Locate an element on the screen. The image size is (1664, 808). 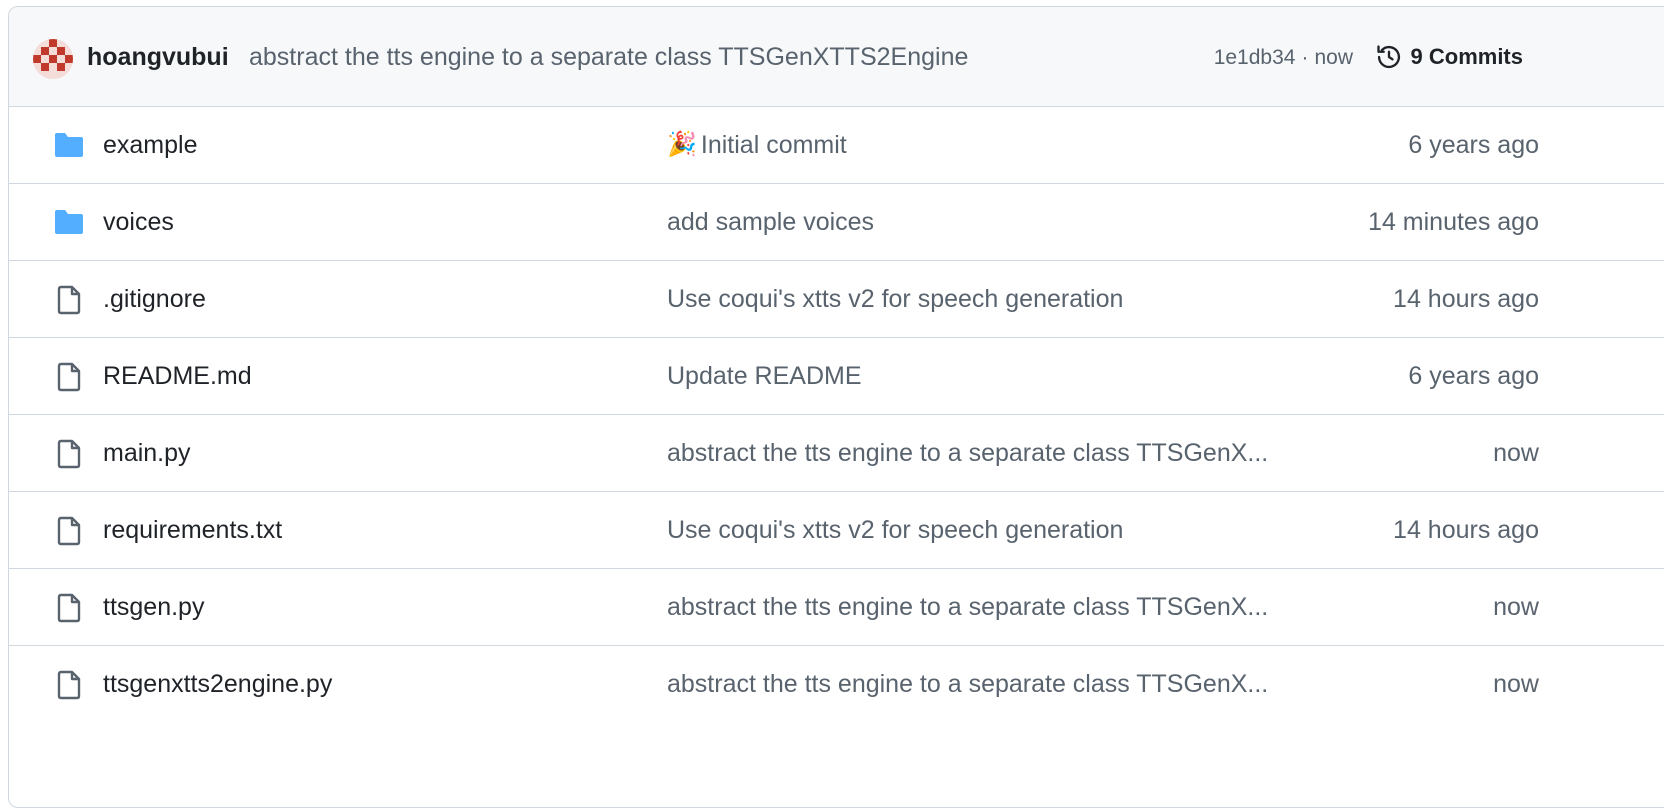
commits-history-link: 9 Commits is located at coordinates (1449, 57).